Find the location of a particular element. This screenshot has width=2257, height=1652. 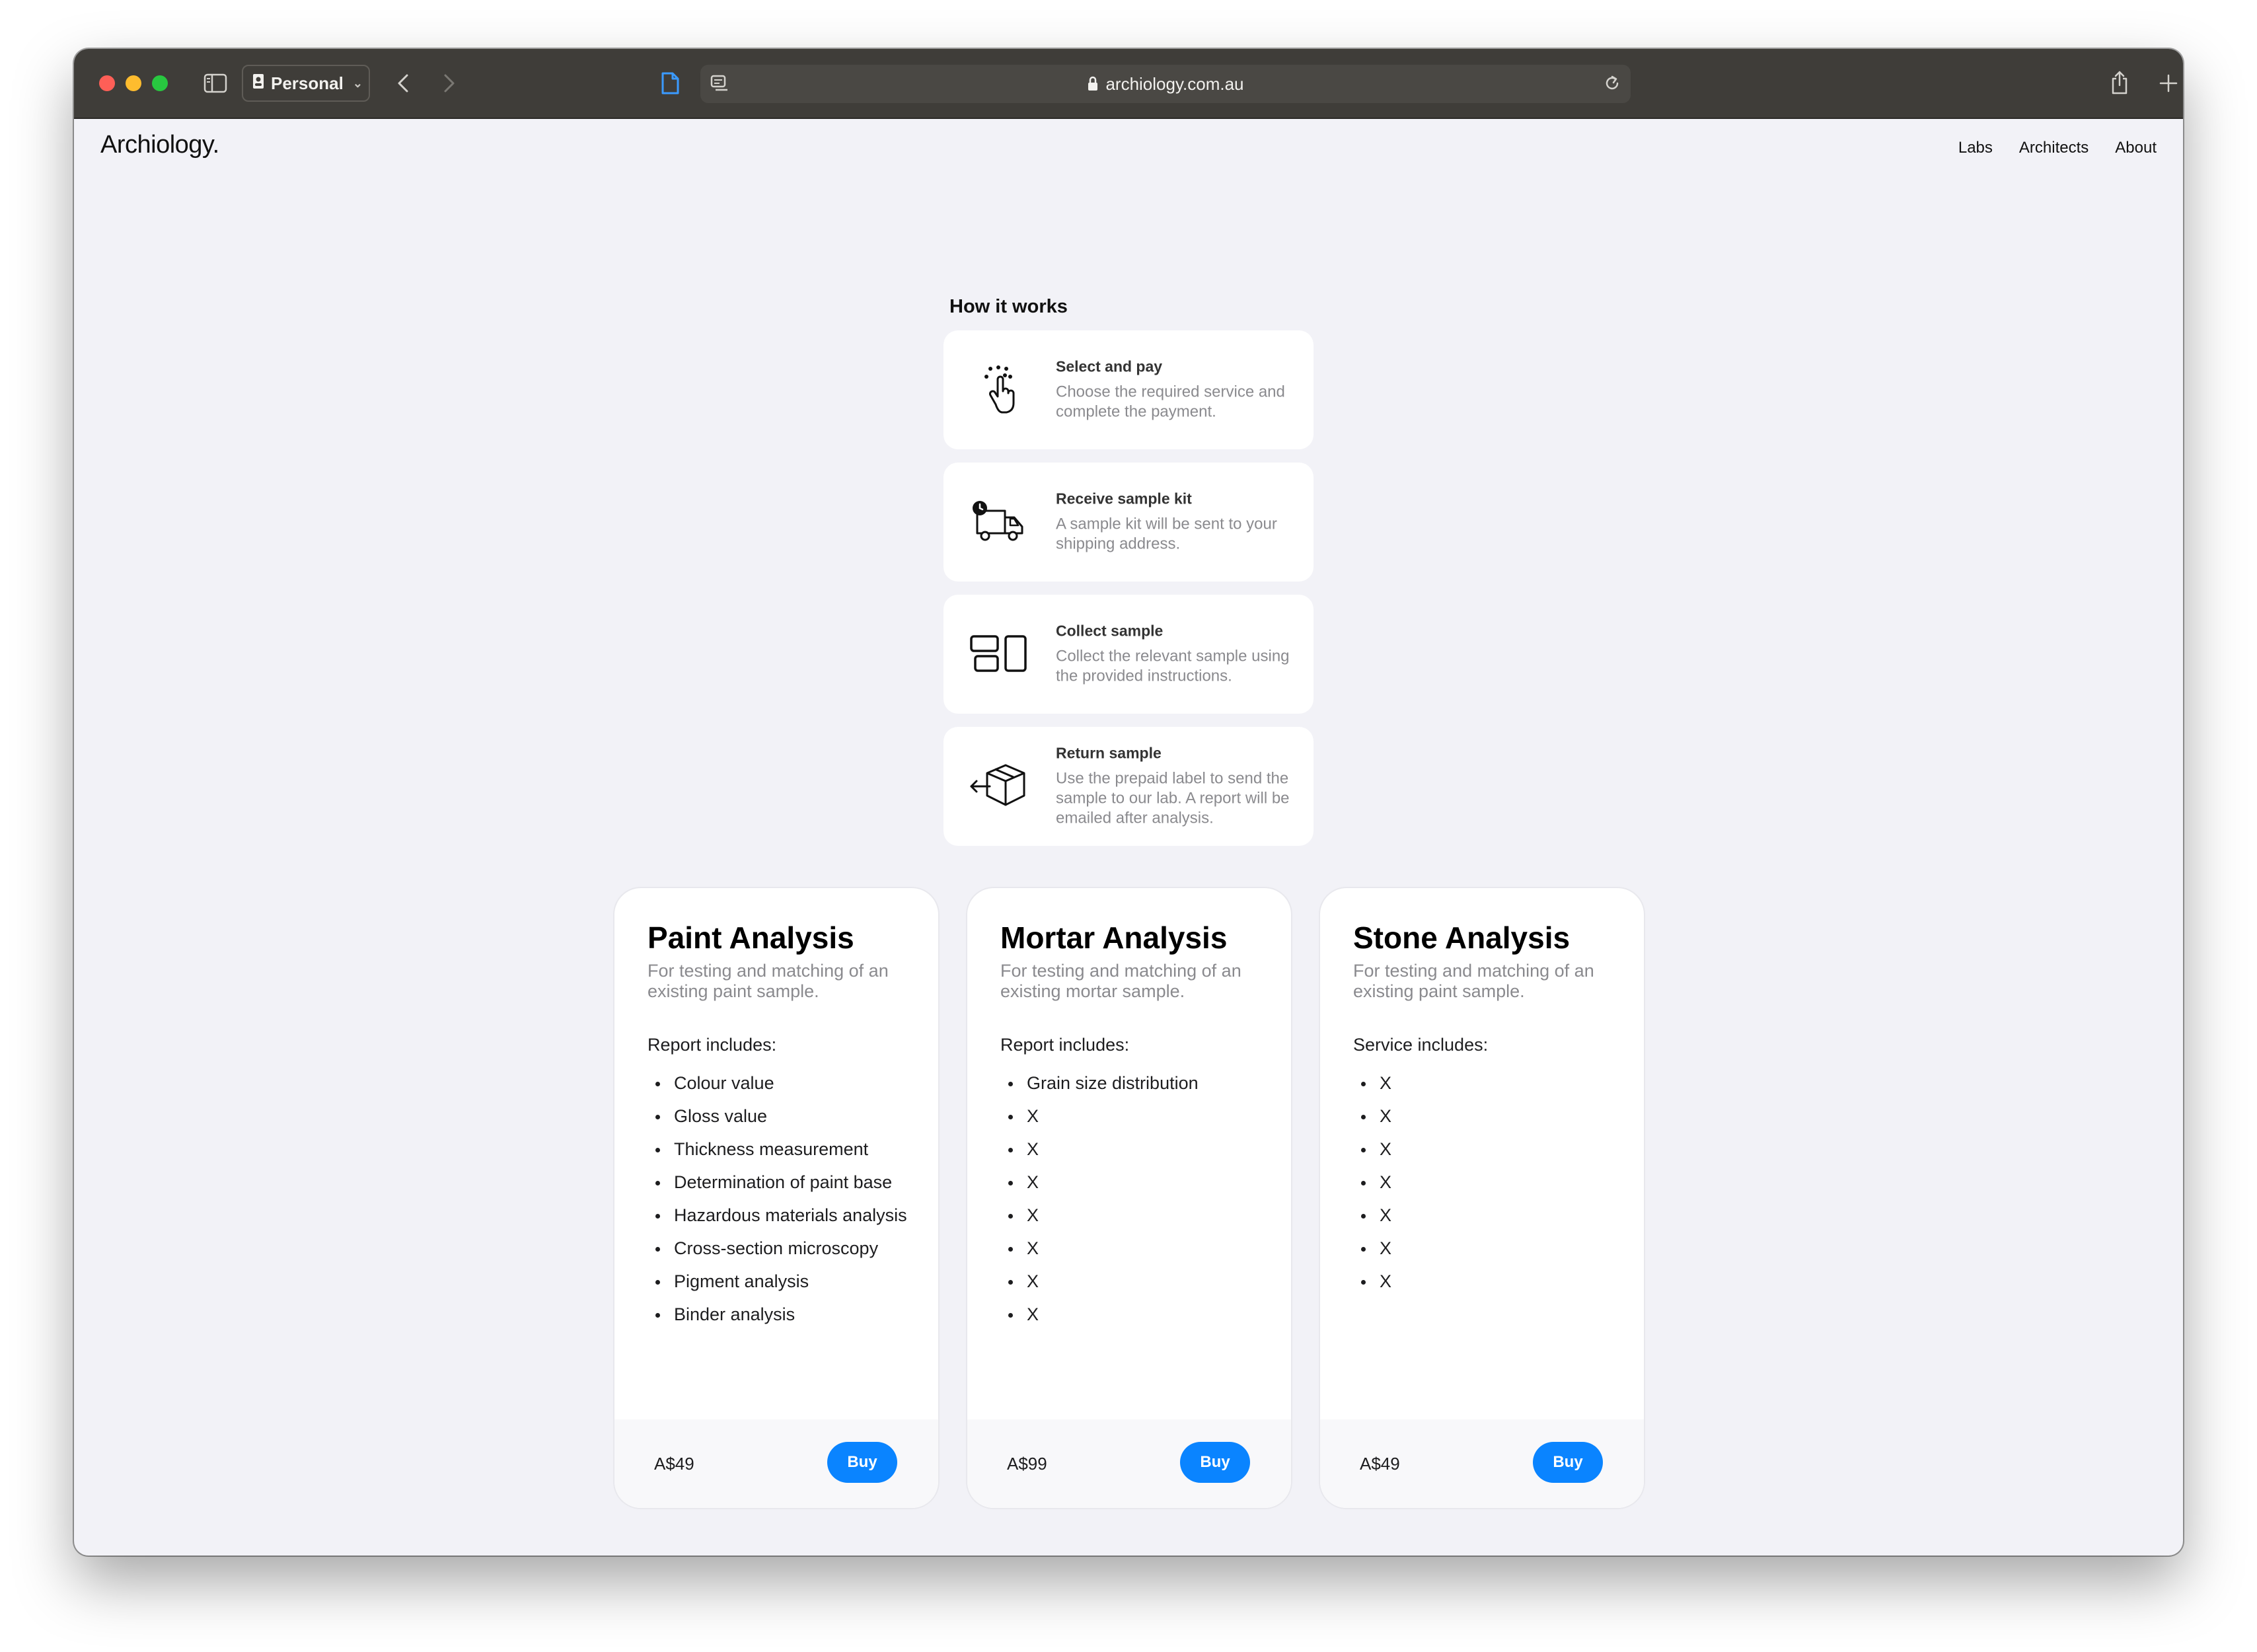

return-box-icon is located at coordinates (999, 787).